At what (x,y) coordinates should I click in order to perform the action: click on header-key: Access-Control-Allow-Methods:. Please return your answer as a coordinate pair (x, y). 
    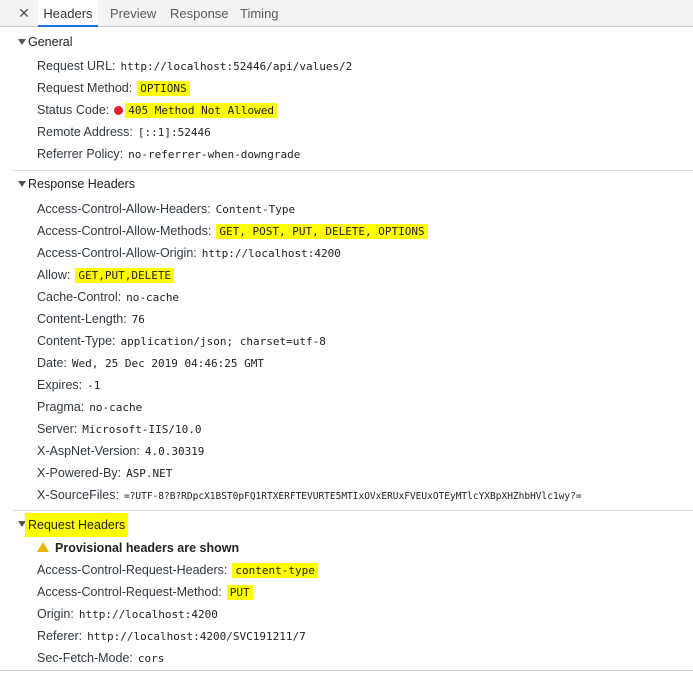
    Looking at the image, I should click on (124, 231).